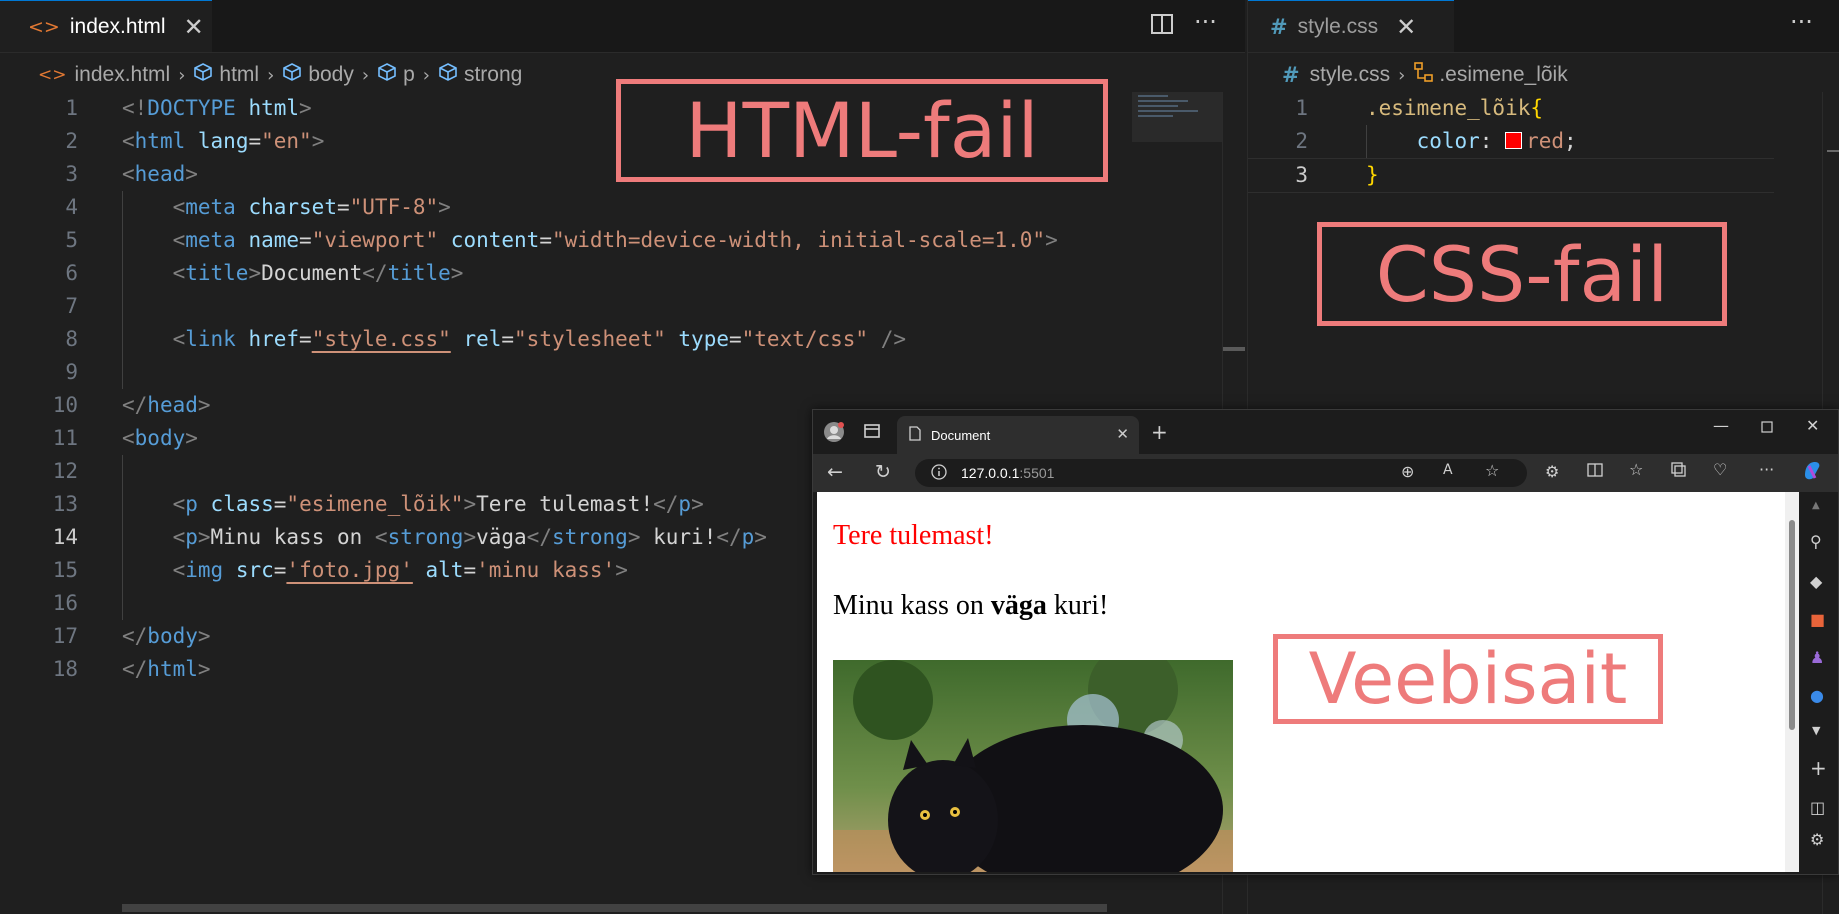 This screenshot has height=914, width=1839. Describe the element at coordinates (1436, 141) in the screenshot. I see `code-line: 2 color: red;` at that location.